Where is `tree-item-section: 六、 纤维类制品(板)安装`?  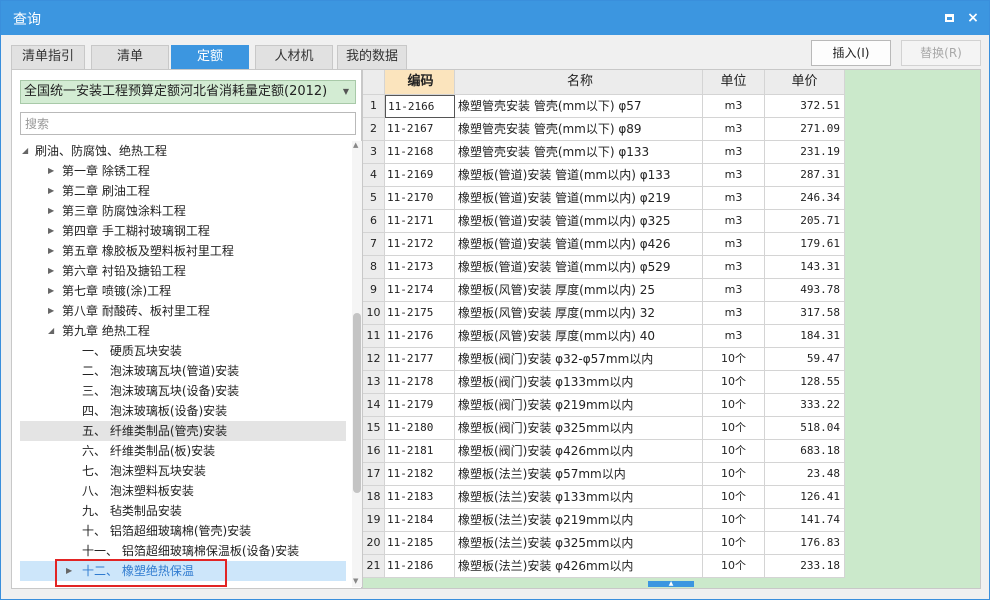
tree-item-section: 六、 纤维类制品(板)安装 is located at coordinates (183, 451).